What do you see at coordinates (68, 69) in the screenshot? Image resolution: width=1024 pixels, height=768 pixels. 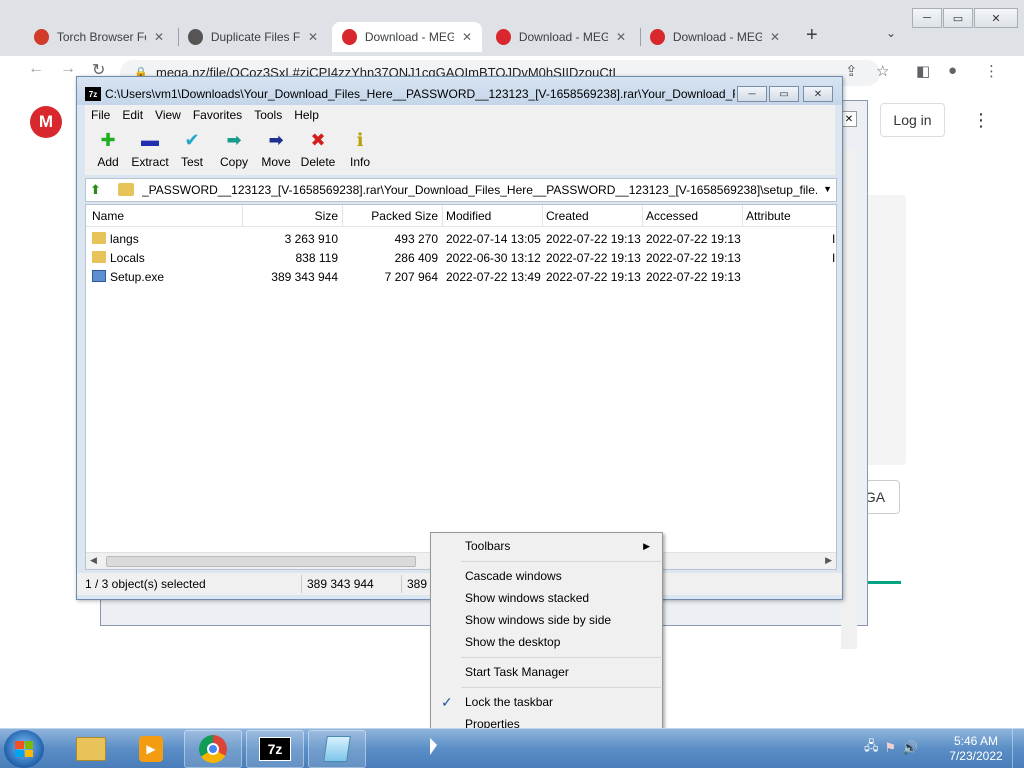 I see `forward-arrow-icon: →` at bounding box center [68, 69].